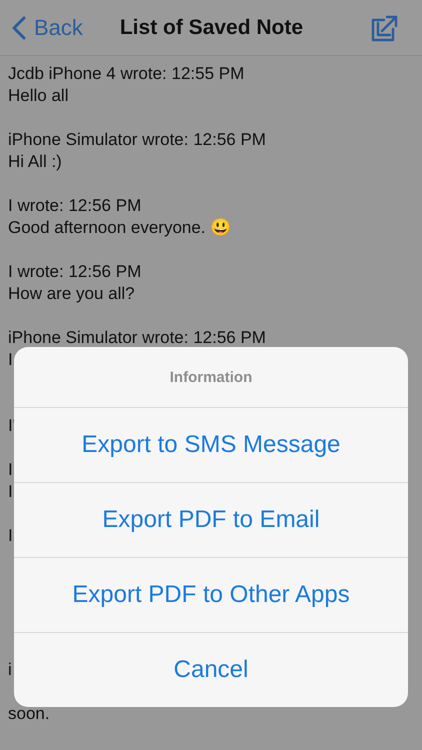 The height and width of the screenshot is (750, 422). Describe the element at coordinates (211, 595) in the screenshot. I see `action-button: Export PDF to Other Apps` at that location.